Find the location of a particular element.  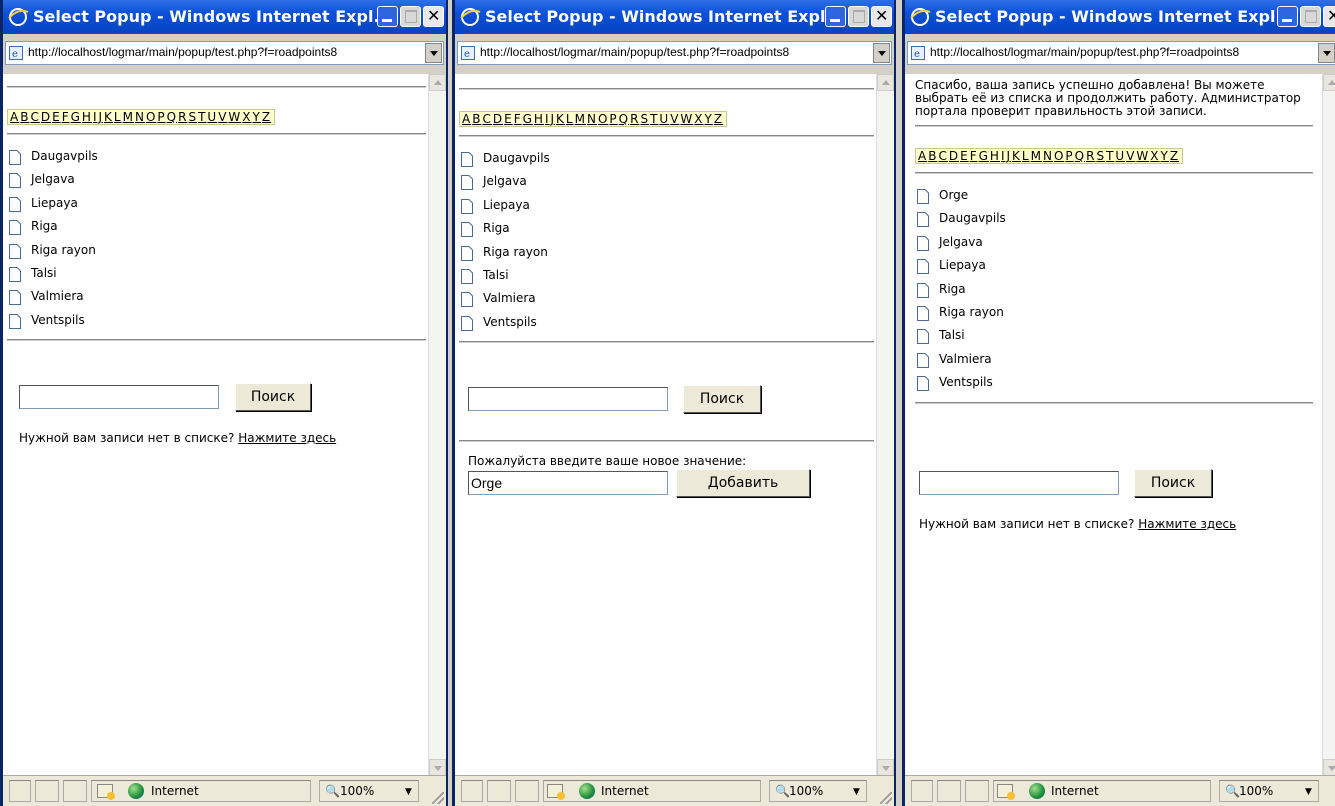

letter-link: C is located at coordinates (34, 117).